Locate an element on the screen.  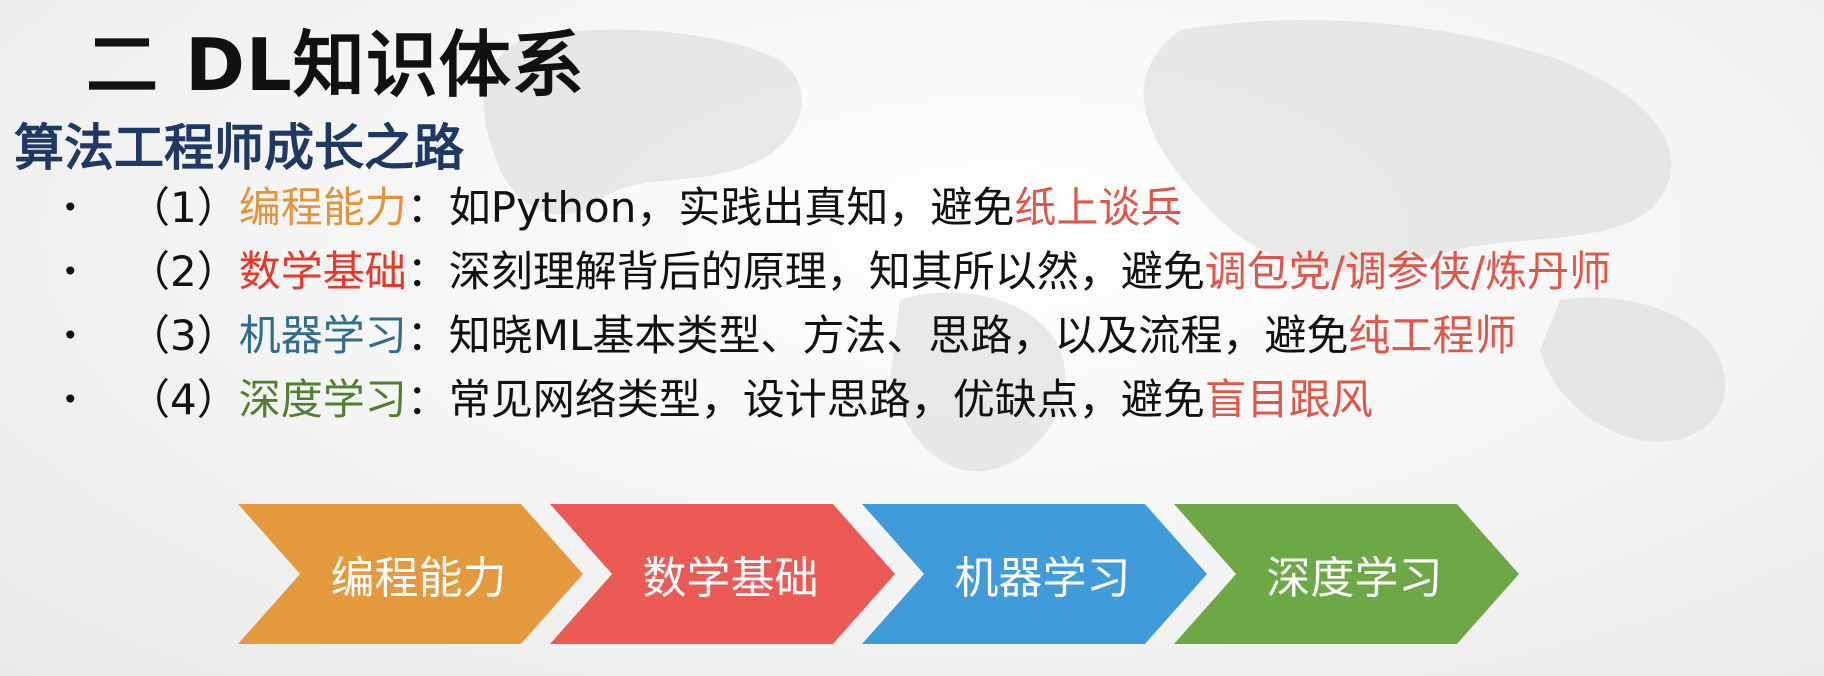
bullet-warning: 盲目跟风 is located at coordinates (1288, 399).